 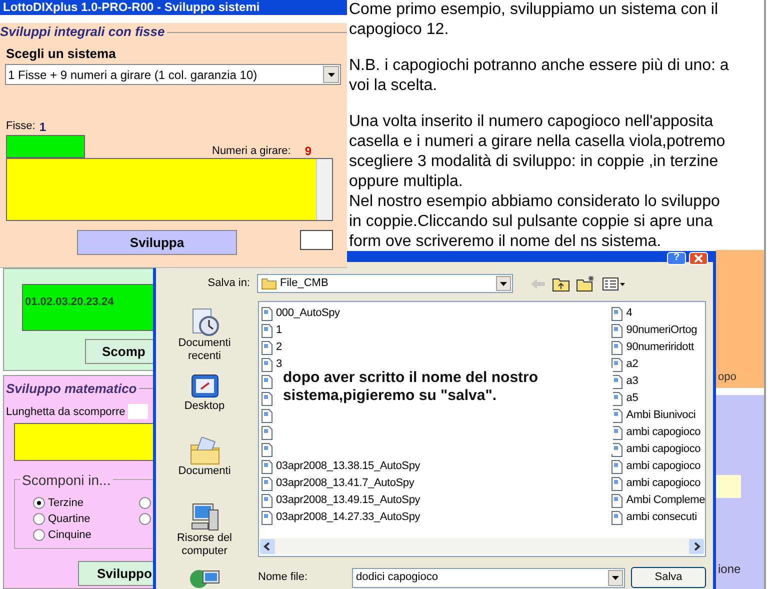 I want to click on field-label: Fisse:, so click(x=21, y=126).